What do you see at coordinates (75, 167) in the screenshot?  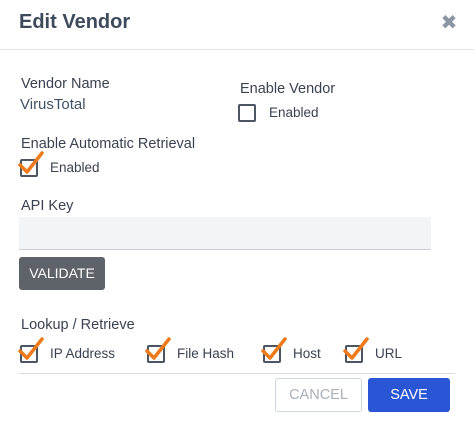 I see `auto-retrieval-option-label: Enabled` at bounding box center [75, 167].